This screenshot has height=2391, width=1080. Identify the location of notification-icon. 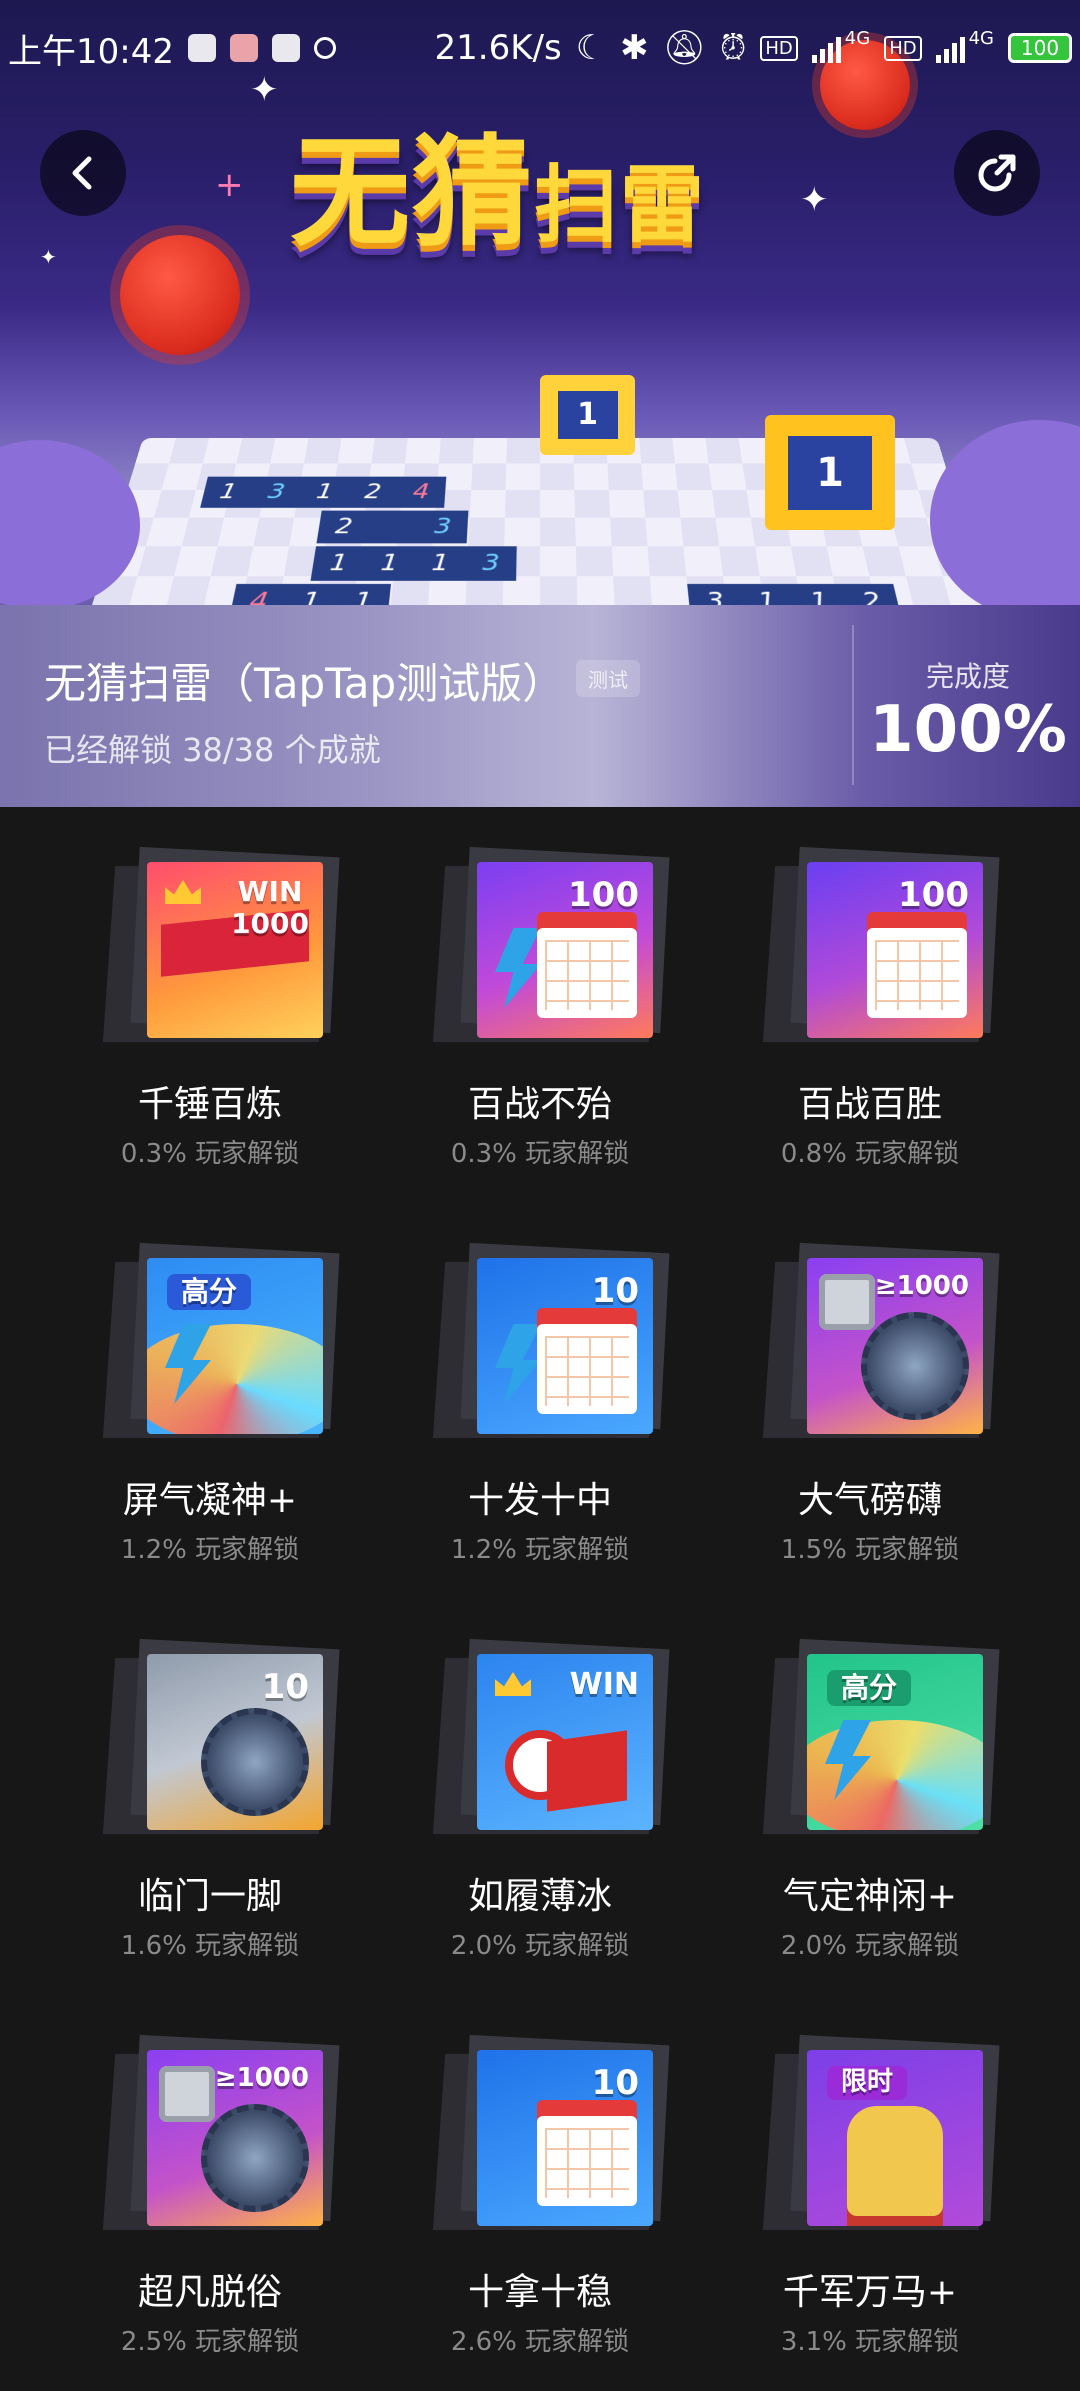
(201, 48).